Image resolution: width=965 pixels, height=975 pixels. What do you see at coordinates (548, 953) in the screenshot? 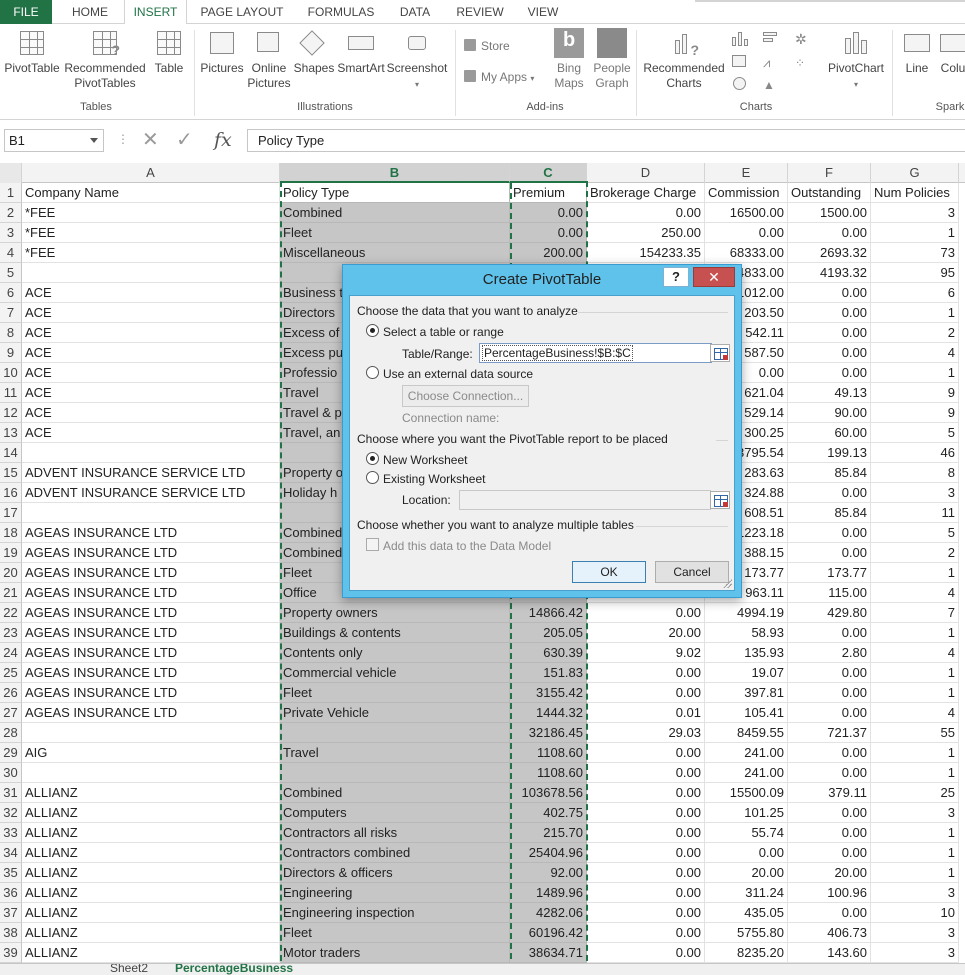
I see `cell-c: 38634.71` at bounding box center [548, 953].